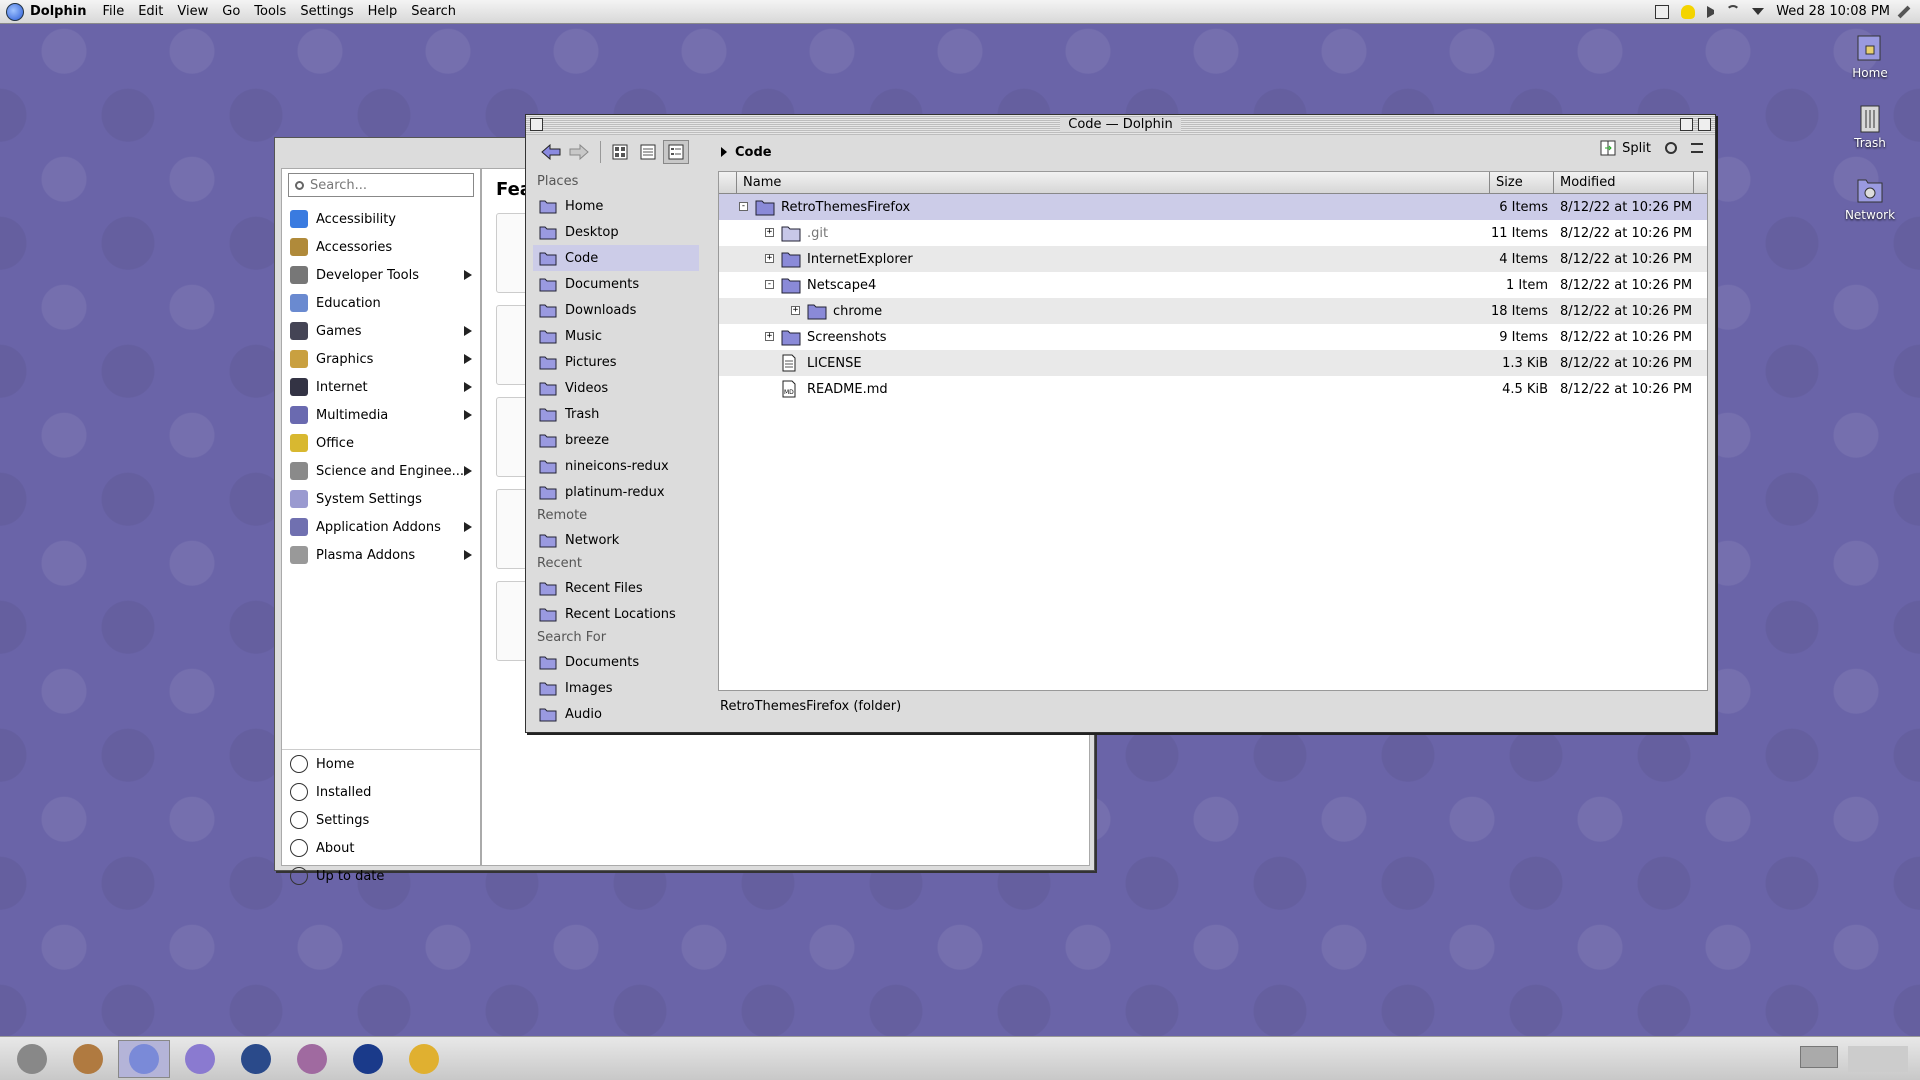 The width and height of the screenshot is (1920, 1080). What do you see at coordinates (616, 258) in the screenshot?
I see `places-item: Code` at bounding box center [616, 258].